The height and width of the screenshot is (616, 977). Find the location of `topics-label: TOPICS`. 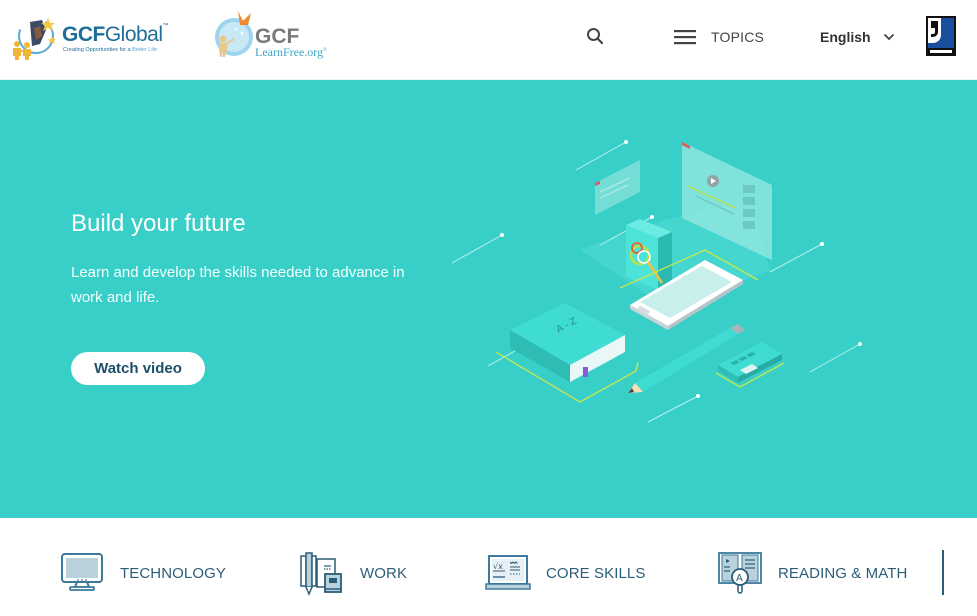

topics-label: TOPICS is located at coordinates (738, 37).